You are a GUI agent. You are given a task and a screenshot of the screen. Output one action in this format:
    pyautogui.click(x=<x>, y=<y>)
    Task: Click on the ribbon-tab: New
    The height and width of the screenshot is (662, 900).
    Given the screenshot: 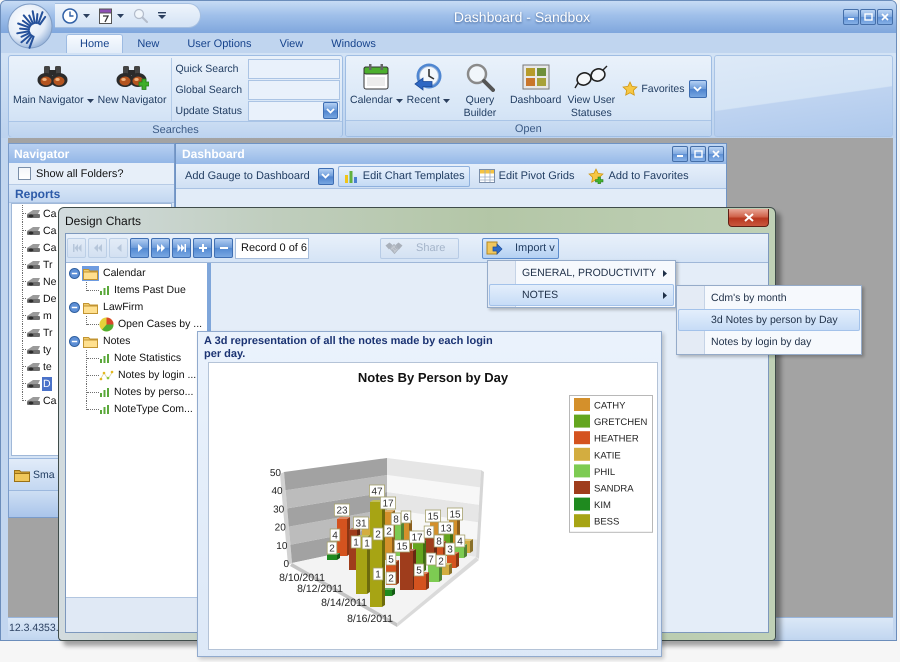 What is the action you would take?
    pyautogui.click(x=148, y=43)
    